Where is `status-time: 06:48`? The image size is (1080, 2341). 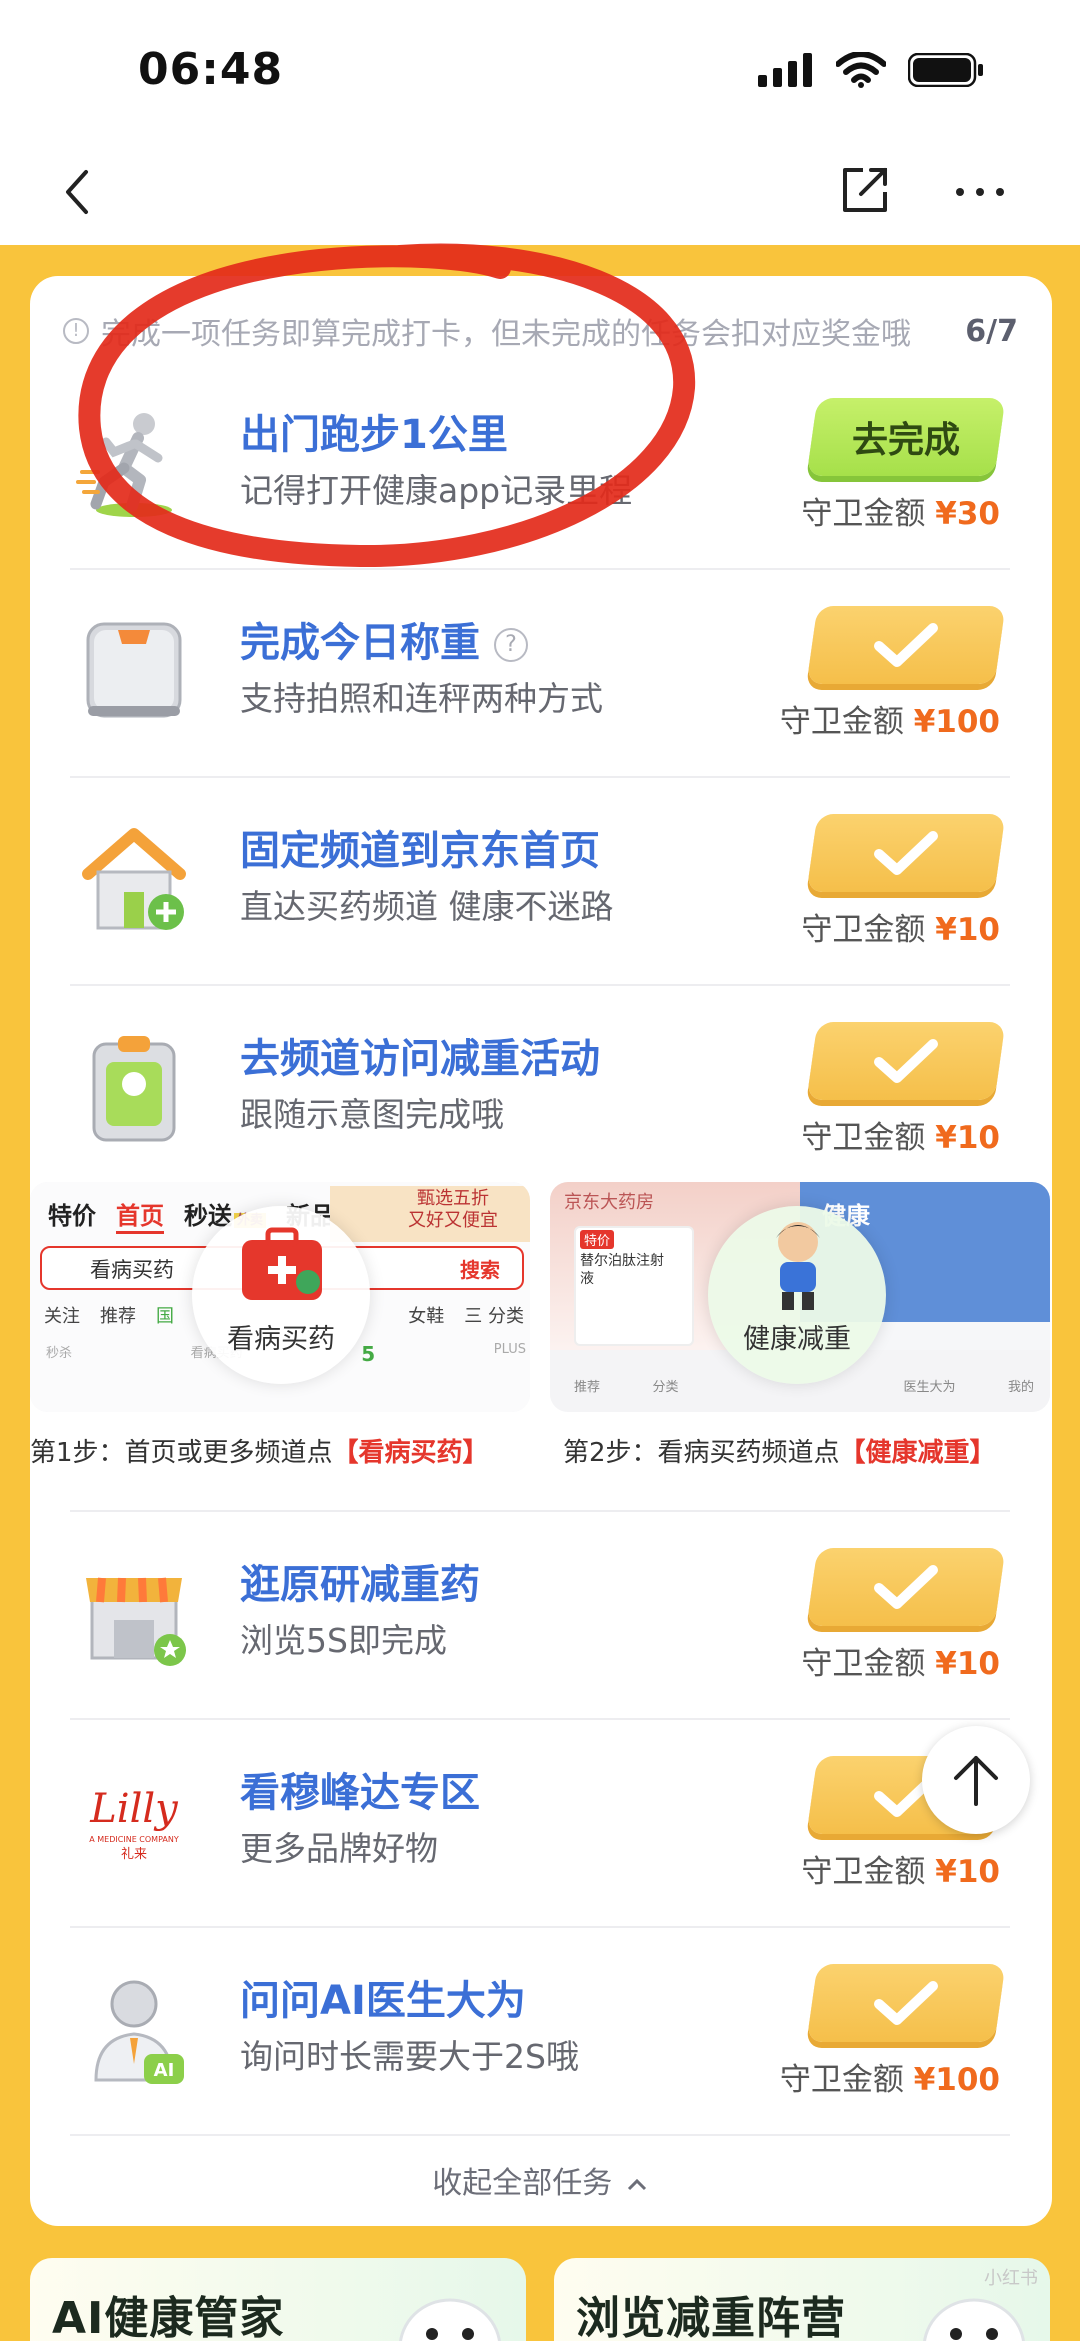
status-time: 06:48 is located at coordinates (211, 69).